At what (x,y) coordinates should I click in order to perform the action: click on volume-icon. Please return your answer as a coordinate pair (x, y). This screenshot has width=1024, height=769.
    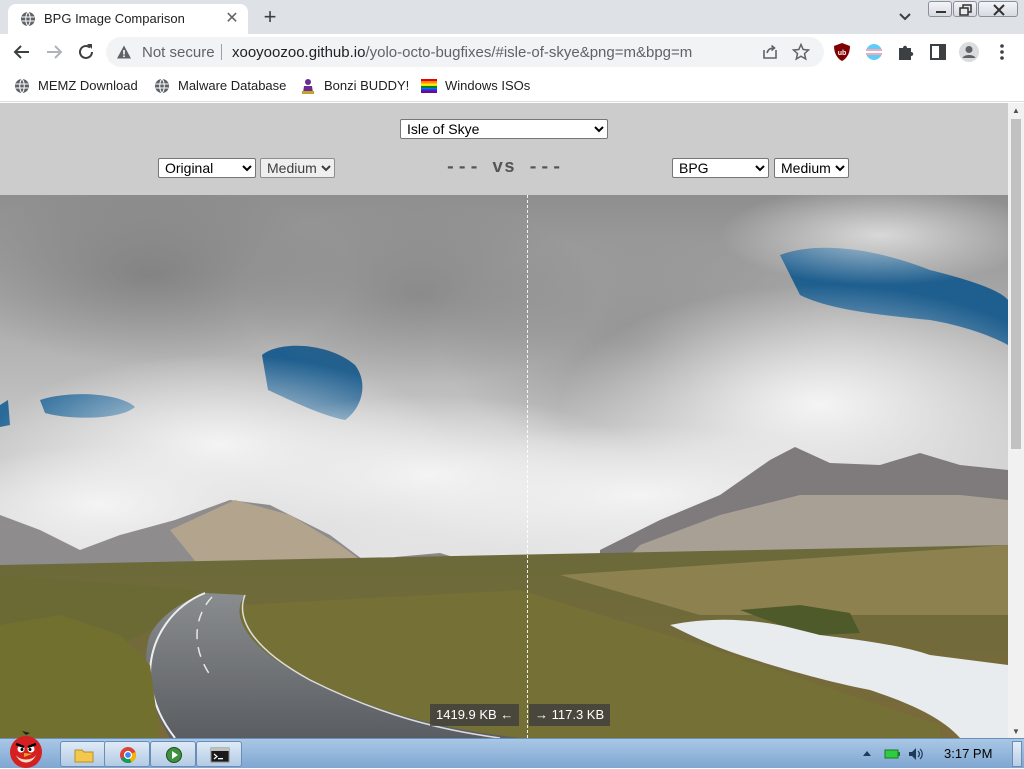
    Looking at the image, I should click on (916, 754).